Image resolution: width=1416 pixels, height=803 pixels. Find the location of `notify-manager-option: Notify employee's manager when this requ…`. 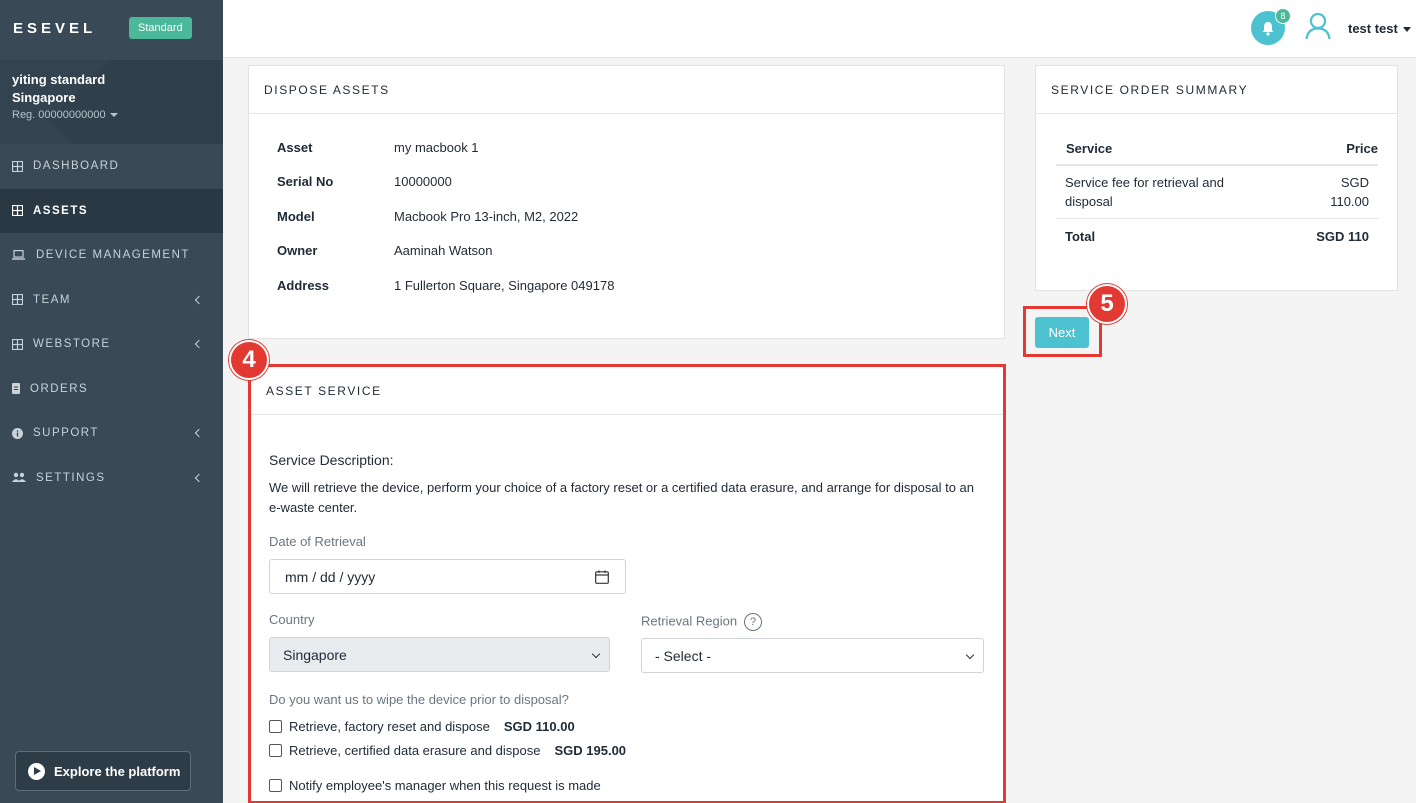

notify-manager-option: Notify employee's manager when this requ… is located at coordinates (435, 785).